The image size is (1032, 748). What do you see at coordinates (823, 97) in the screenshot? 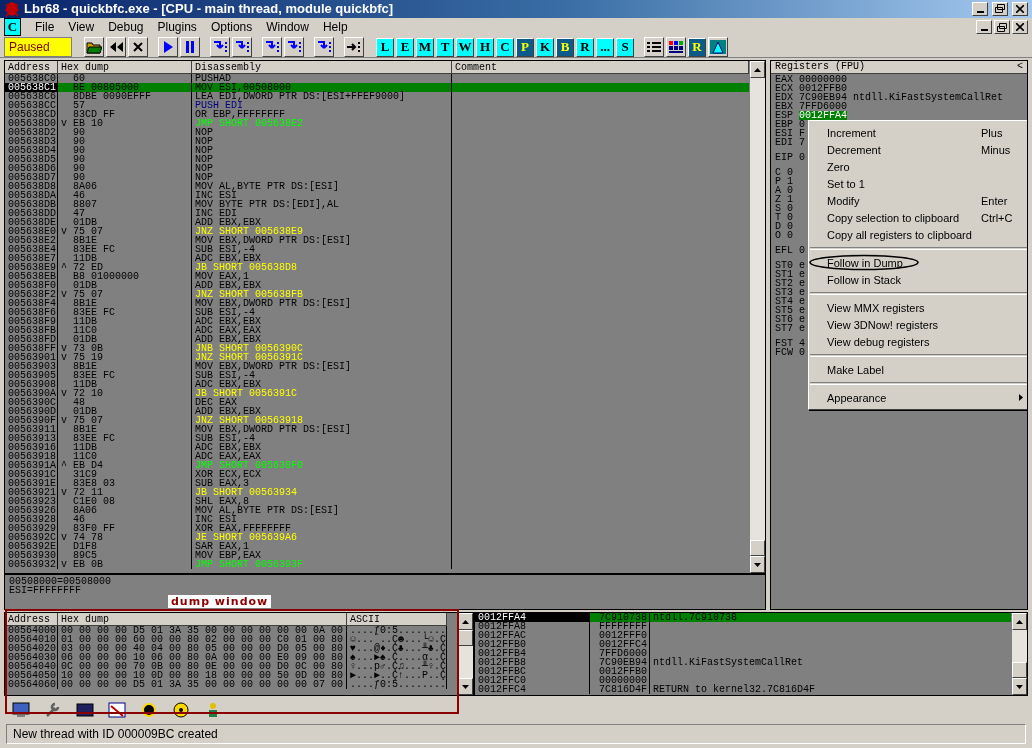
I see `register-value: 7C90EB94` at bounding box center [823, 97].